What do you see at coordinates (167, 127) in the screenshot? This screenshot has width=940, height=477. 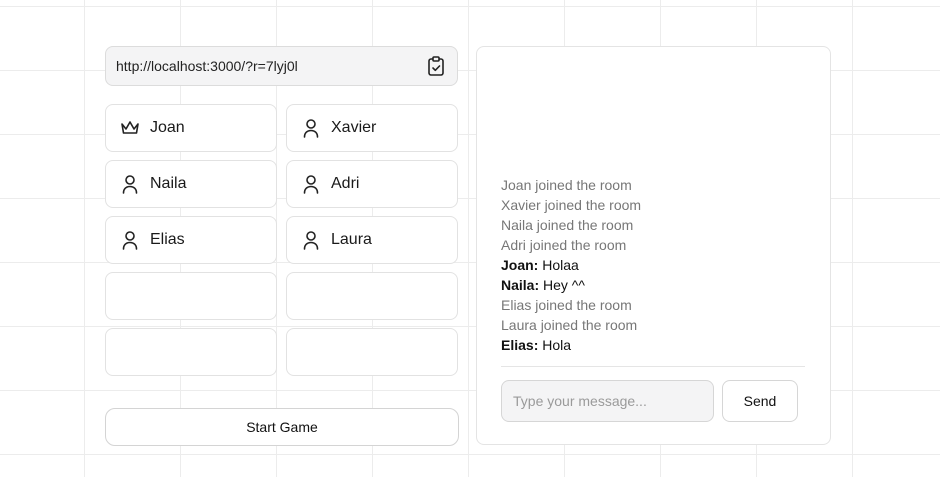 I see `player-name: Joan` at bounding box center [167, 127].